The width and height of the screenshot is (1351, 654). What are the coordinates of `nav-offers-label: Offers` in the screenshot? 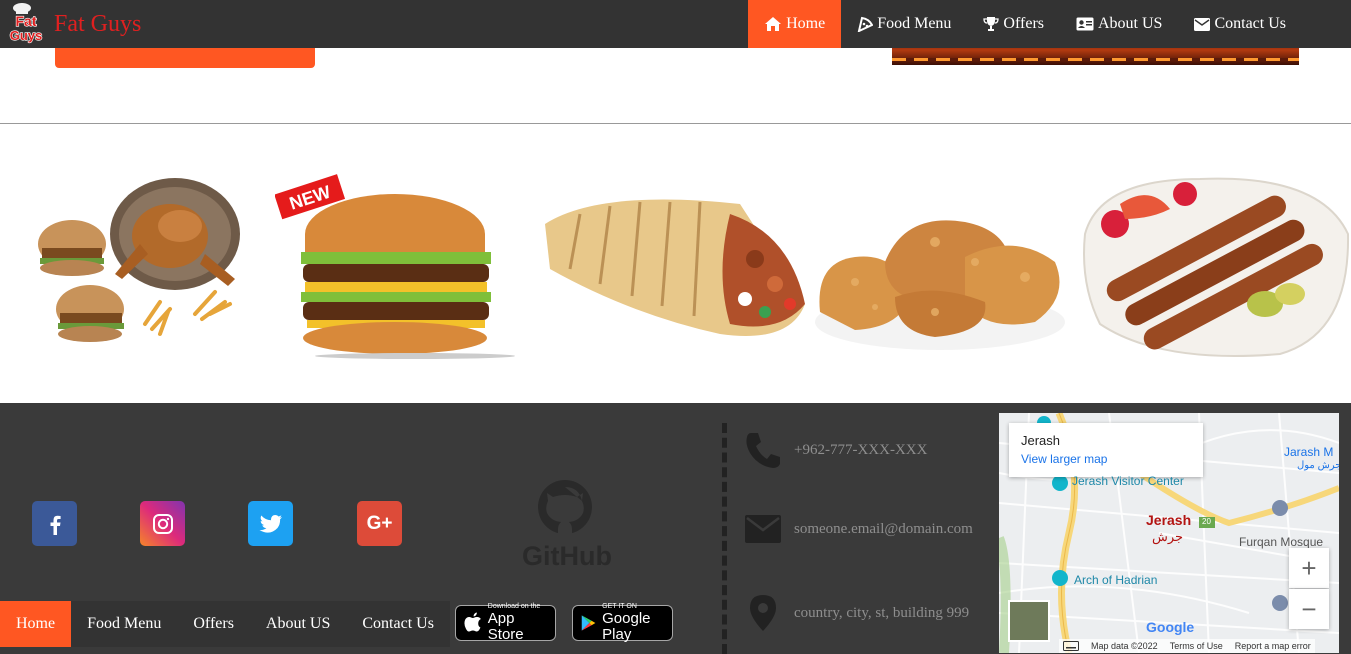 It's located at (1023, 23).